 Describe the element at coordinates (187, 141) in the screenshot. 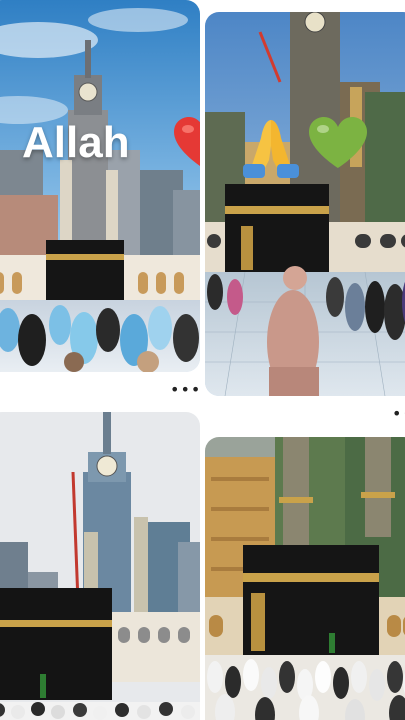

I see `red-heart-icon` at that location.